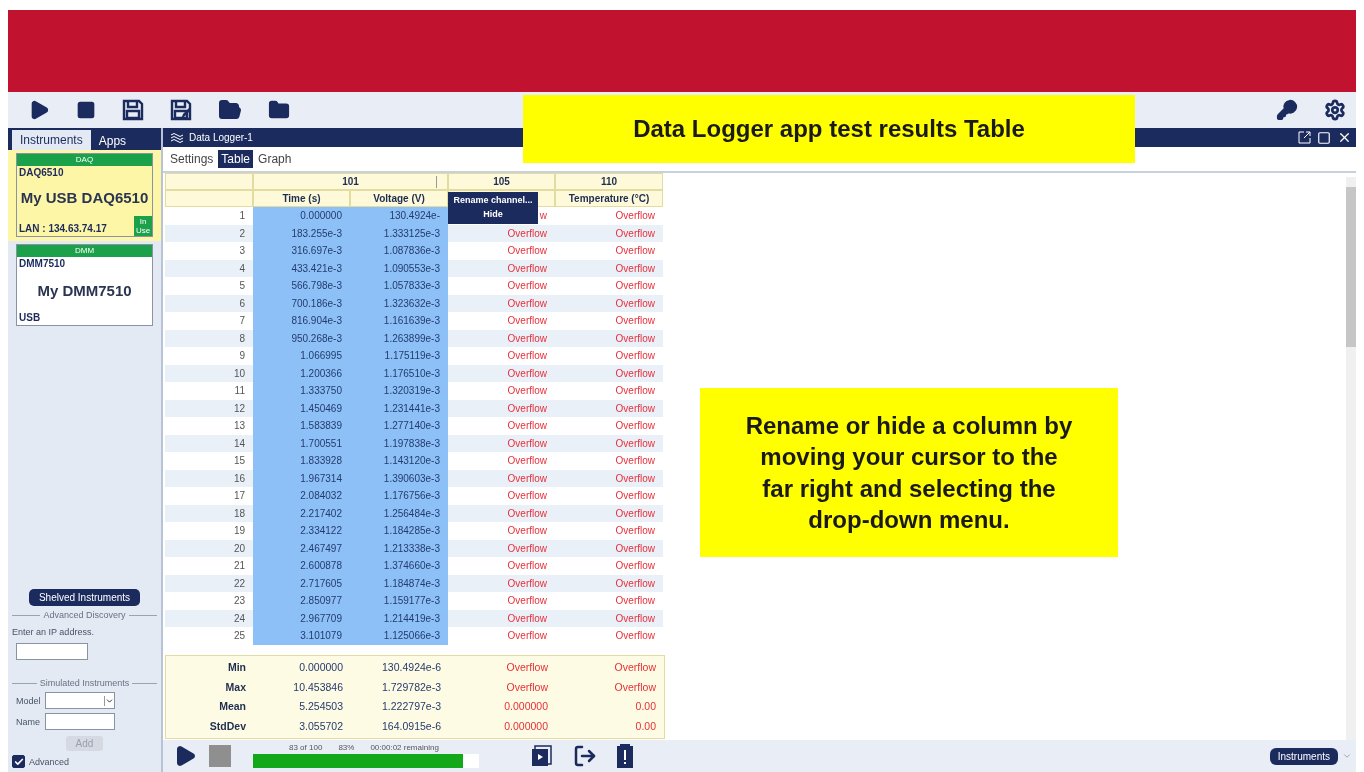 The image size is (1364, 772). Describe the element at coordinates (84, 597) in the screenshot. I see `shelved-instruments-button: Shelved Instruments` at that location.